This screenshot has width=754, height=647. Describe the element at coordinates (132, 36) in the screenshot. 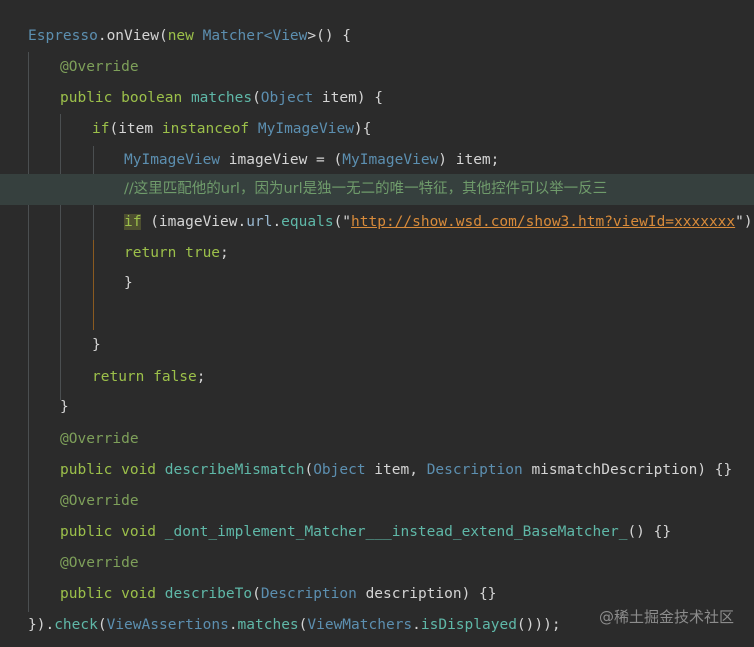

I see `code-token: onView` at that location.